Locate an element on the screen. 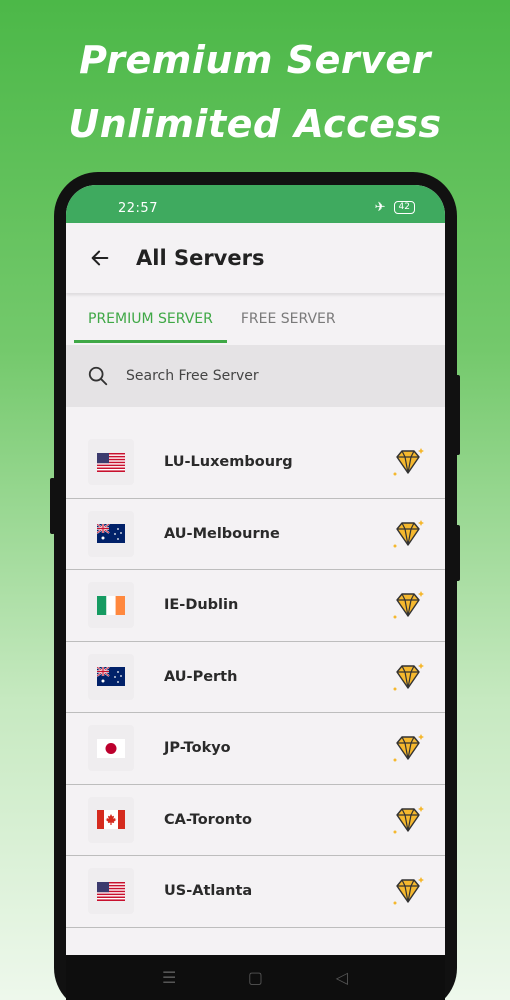  server-row: US-Atlanta is located at coordinates (255, 892).